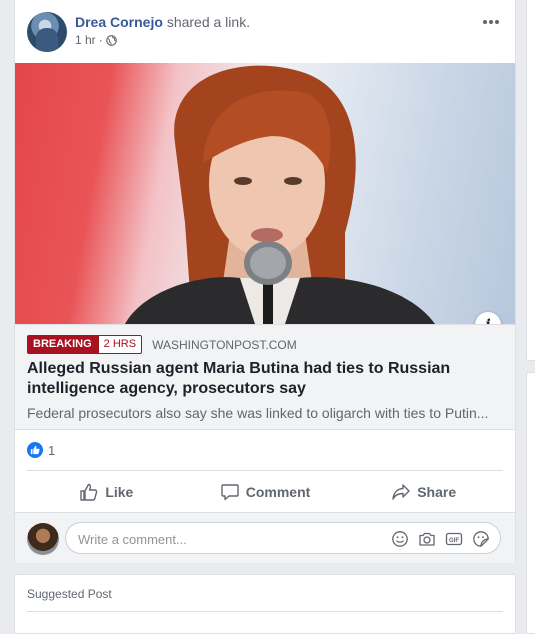 Image resolution: width=535 pixels, height=634 pixels. Describe the element at coordinates (43, 539) in the screenshot. I see `current-user-avatar` at that location.